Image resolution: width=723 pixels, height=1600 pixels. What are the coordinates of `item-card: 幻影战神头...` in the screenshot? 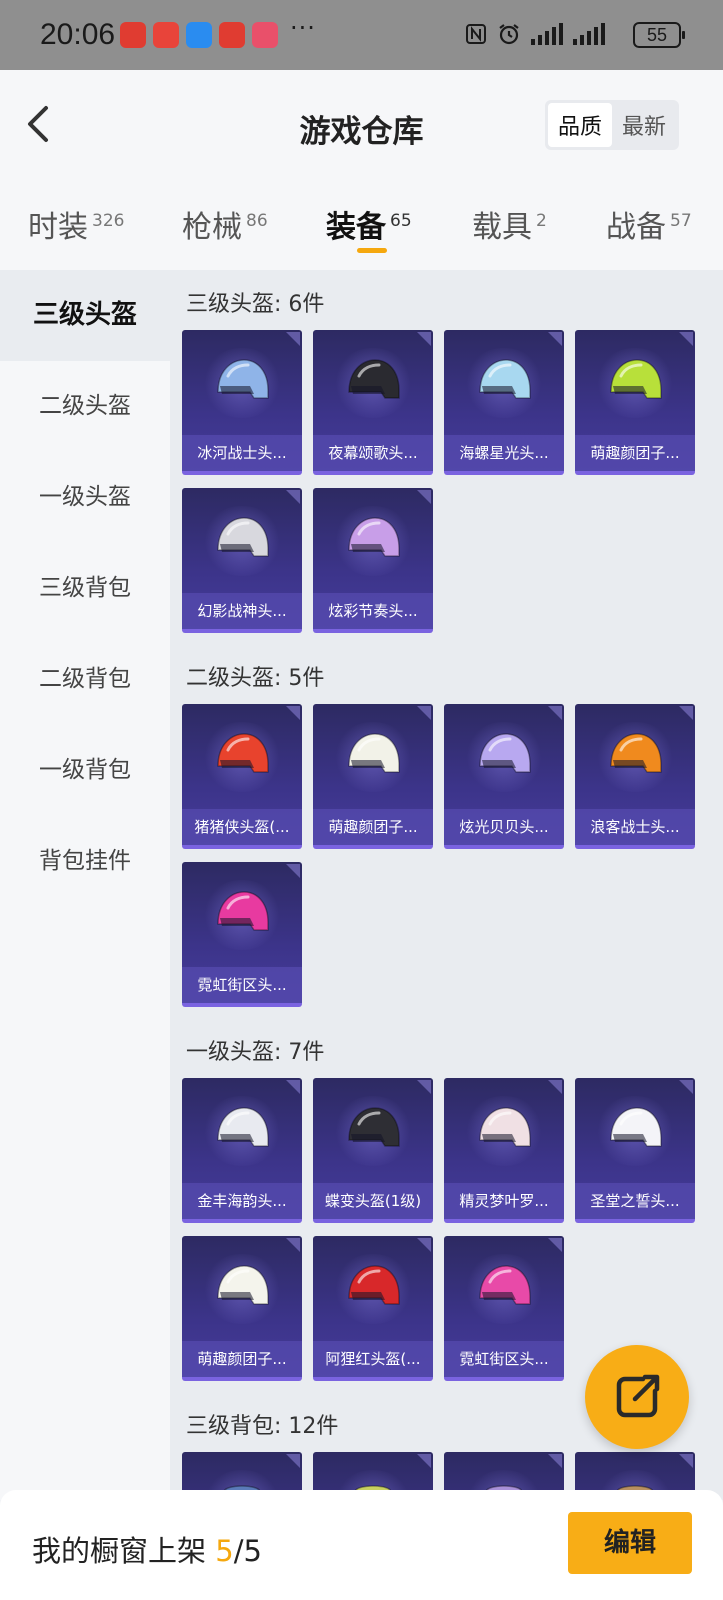 It's located at (242, 560).